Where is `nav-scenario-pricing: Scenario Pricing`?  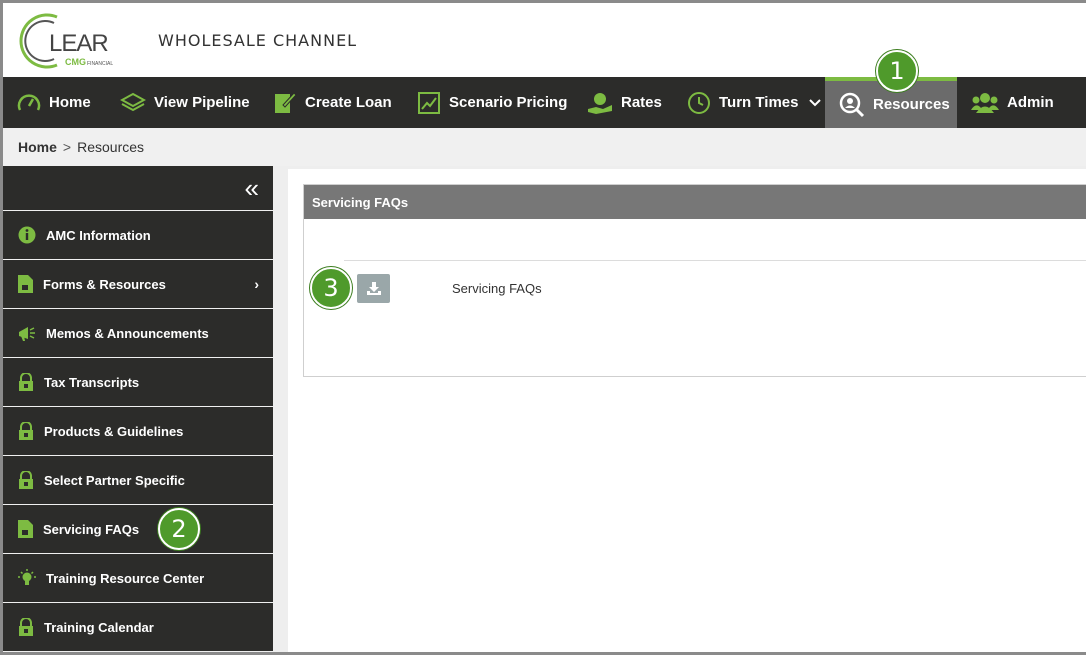 nav-scenario-pricing: Scenario Pricing is located at coordinates (492, 102).